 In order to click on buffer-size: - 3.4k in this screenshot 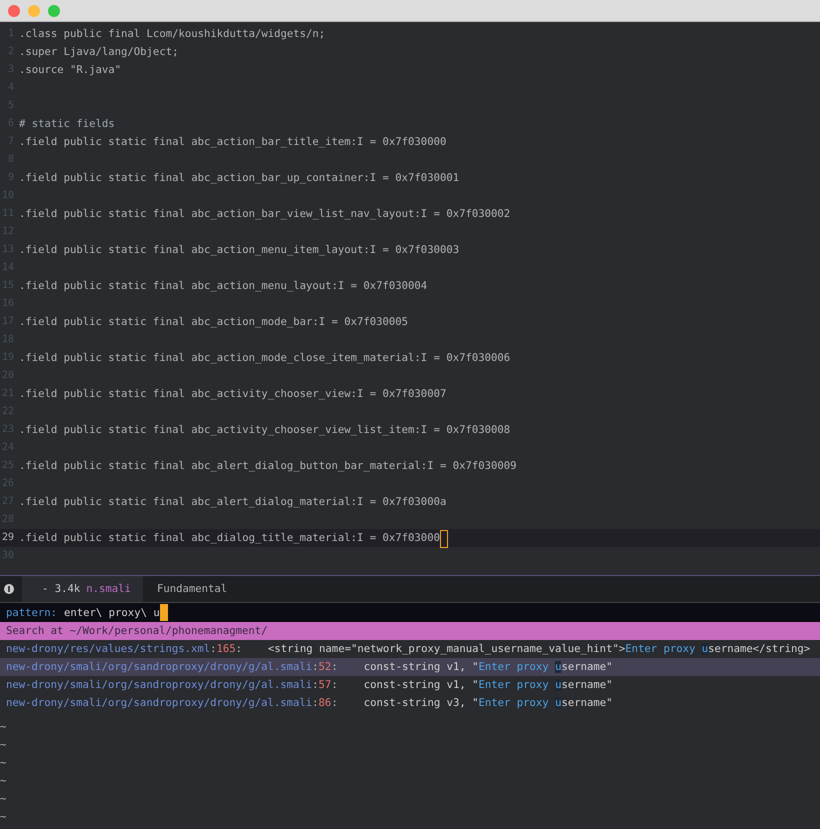, I will do `click(61, 589)`.